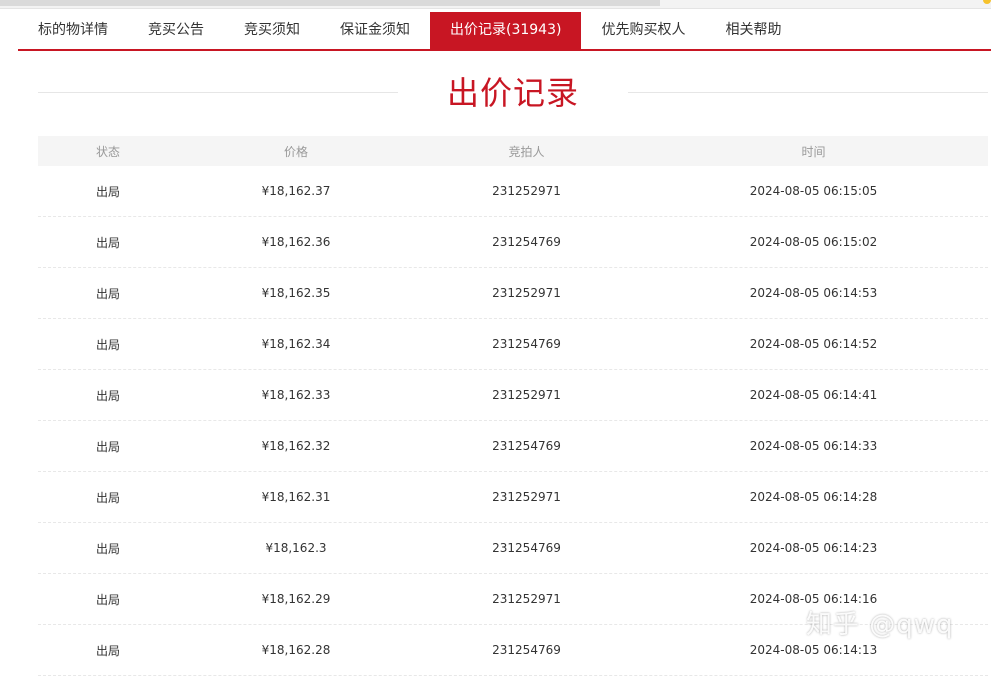 This screenshot has height=676, width=991. What do you see at coordinates (880, 625) in the screenshot?
I see `zhihu-watermark: 知乎 @qwq` at bounding box center [880, 625].